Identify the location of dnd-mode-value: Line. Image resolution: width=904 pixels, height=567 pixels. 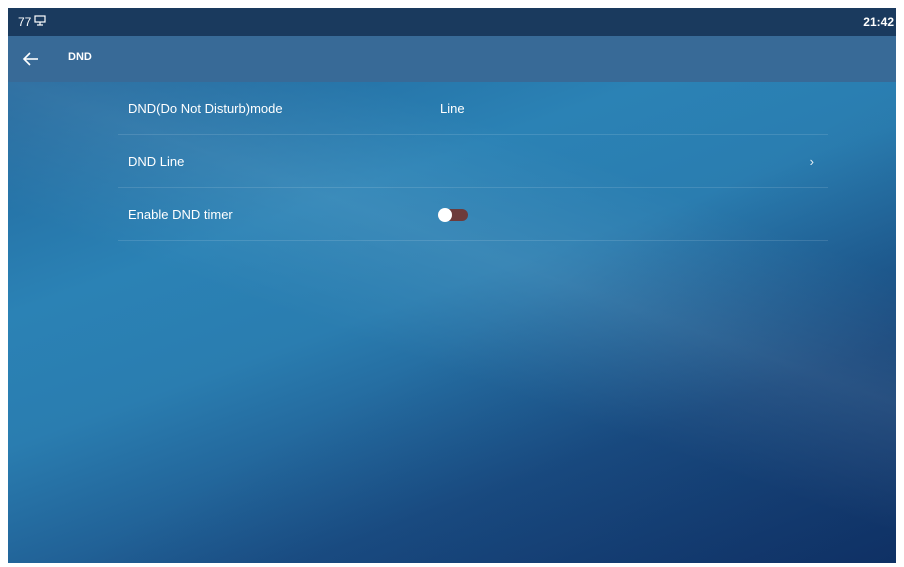
(452, 108).